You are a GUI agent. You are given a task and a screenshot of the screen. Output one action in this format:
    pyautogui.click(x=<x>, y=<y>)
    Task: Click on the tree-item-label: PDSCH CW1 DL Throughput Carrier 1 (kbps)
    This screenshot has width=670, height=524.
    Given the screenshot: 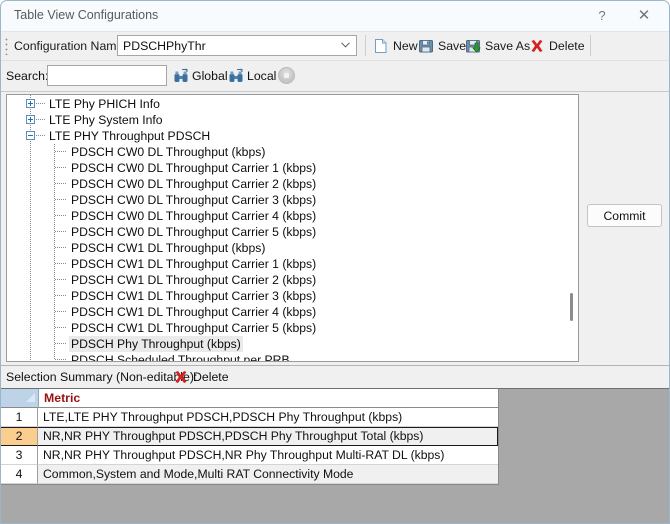 What is the action you would take?
    pyautogui.click(x=194, y=264)
    